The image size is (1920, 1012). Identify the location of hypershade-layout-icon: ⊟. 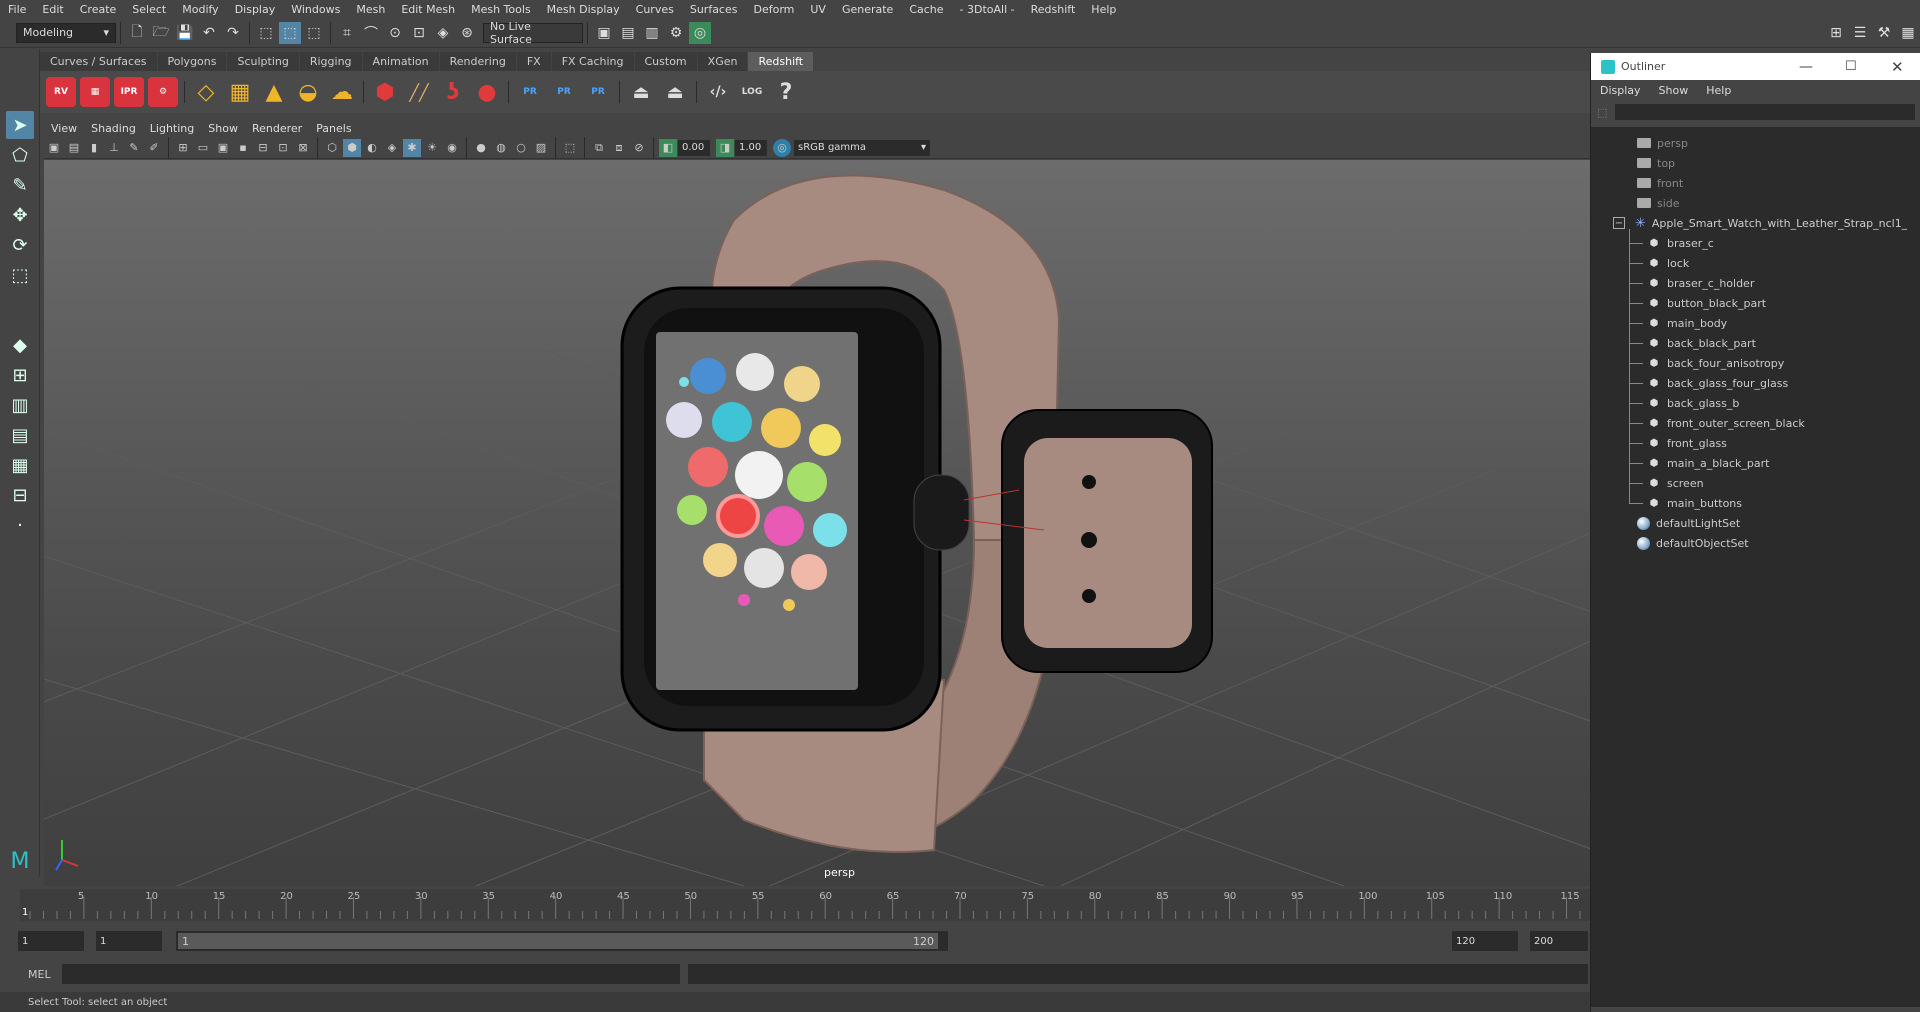
(20, 495).